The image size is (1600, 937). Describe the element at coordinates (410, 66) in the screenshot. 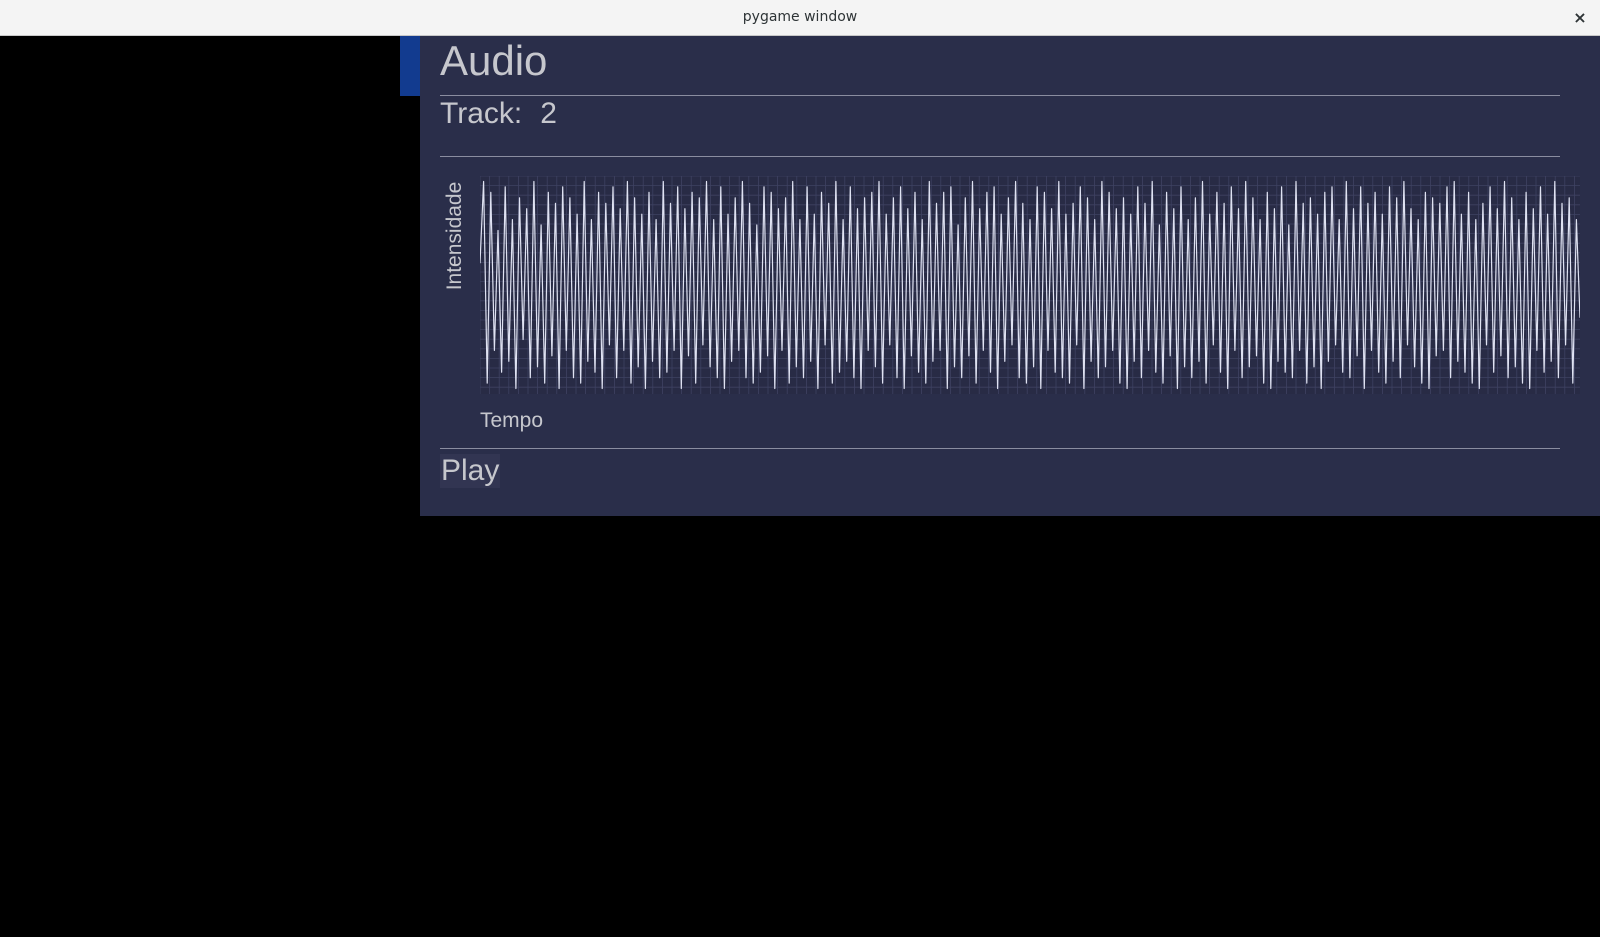

I see `accent-tab` at that location.